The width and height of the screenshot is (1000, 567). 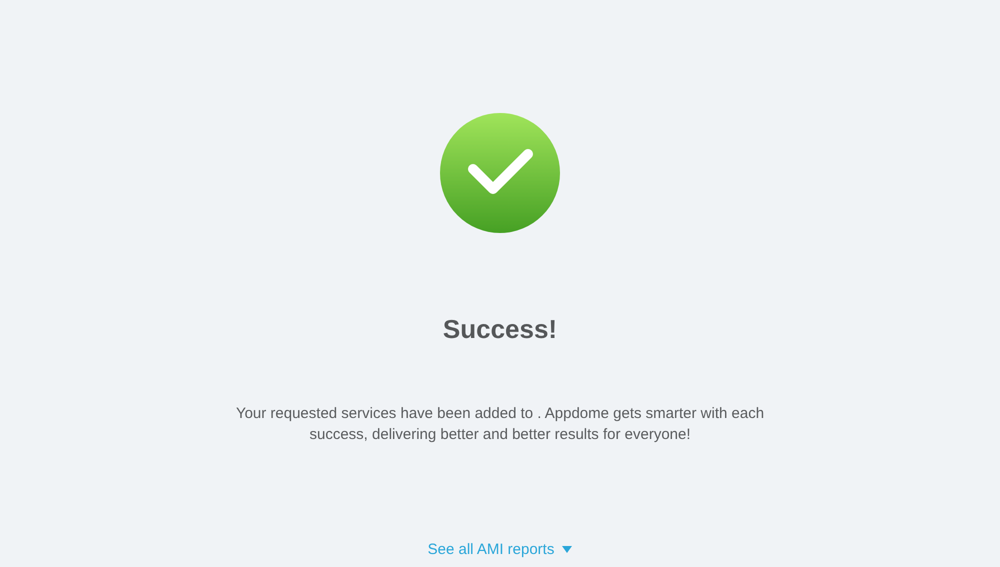 What do you see at coordinates (500, 549) in the screenshot?
I see `reports-link: See all AMI reports` at bounding box center [500, 549].